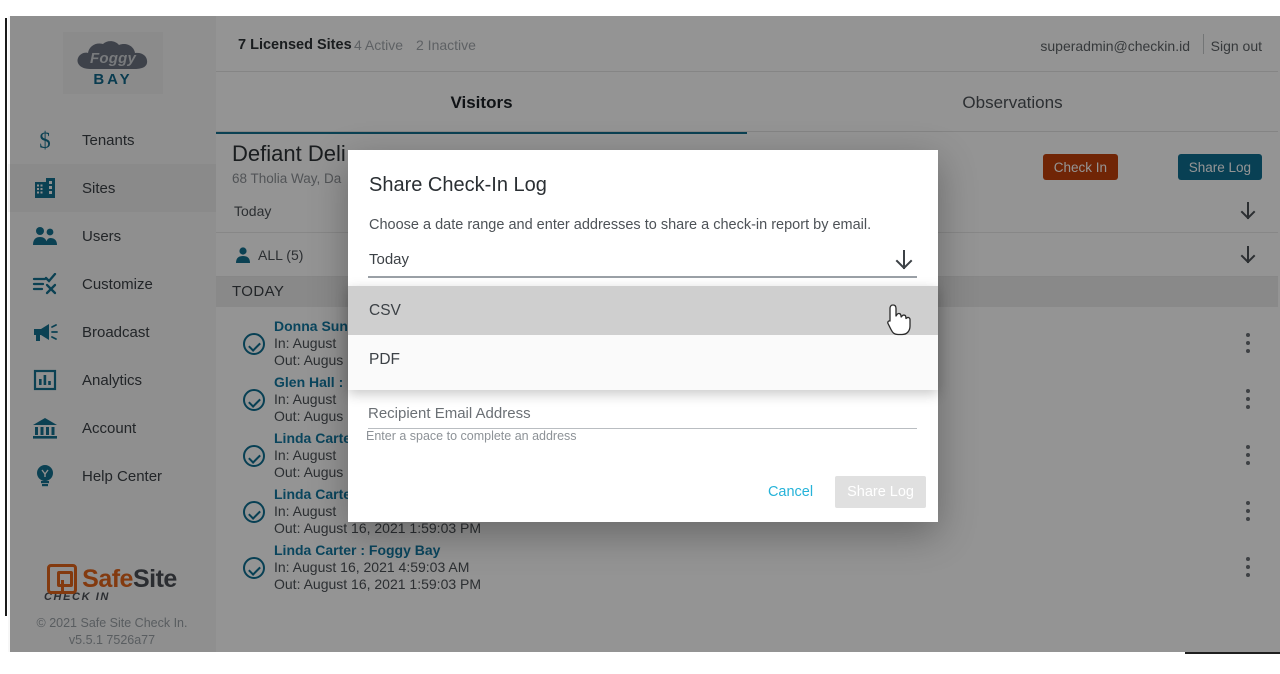 The height and width of the screenshot is (674, 1280). I want to click on dropdown-option-label: CSV, so click(385, 310).